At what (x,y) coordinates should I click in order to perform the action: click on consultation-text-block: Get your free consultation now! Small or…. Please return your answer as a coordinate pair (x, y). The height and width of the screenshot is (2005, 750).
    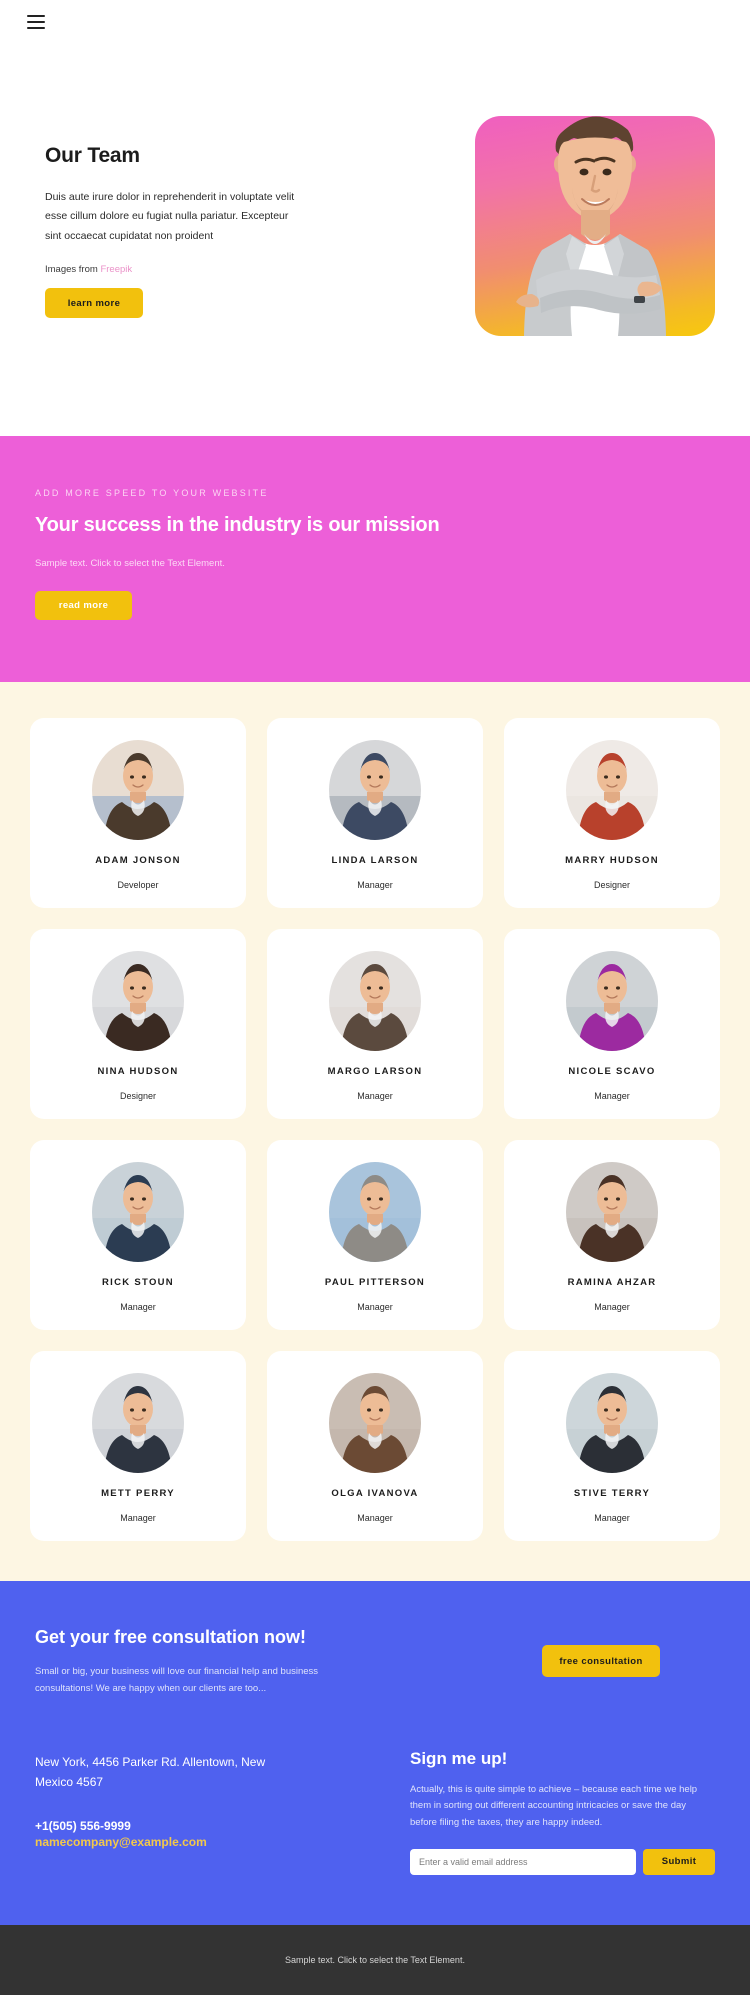
    Looking at the image, I should click on (200, 1662).